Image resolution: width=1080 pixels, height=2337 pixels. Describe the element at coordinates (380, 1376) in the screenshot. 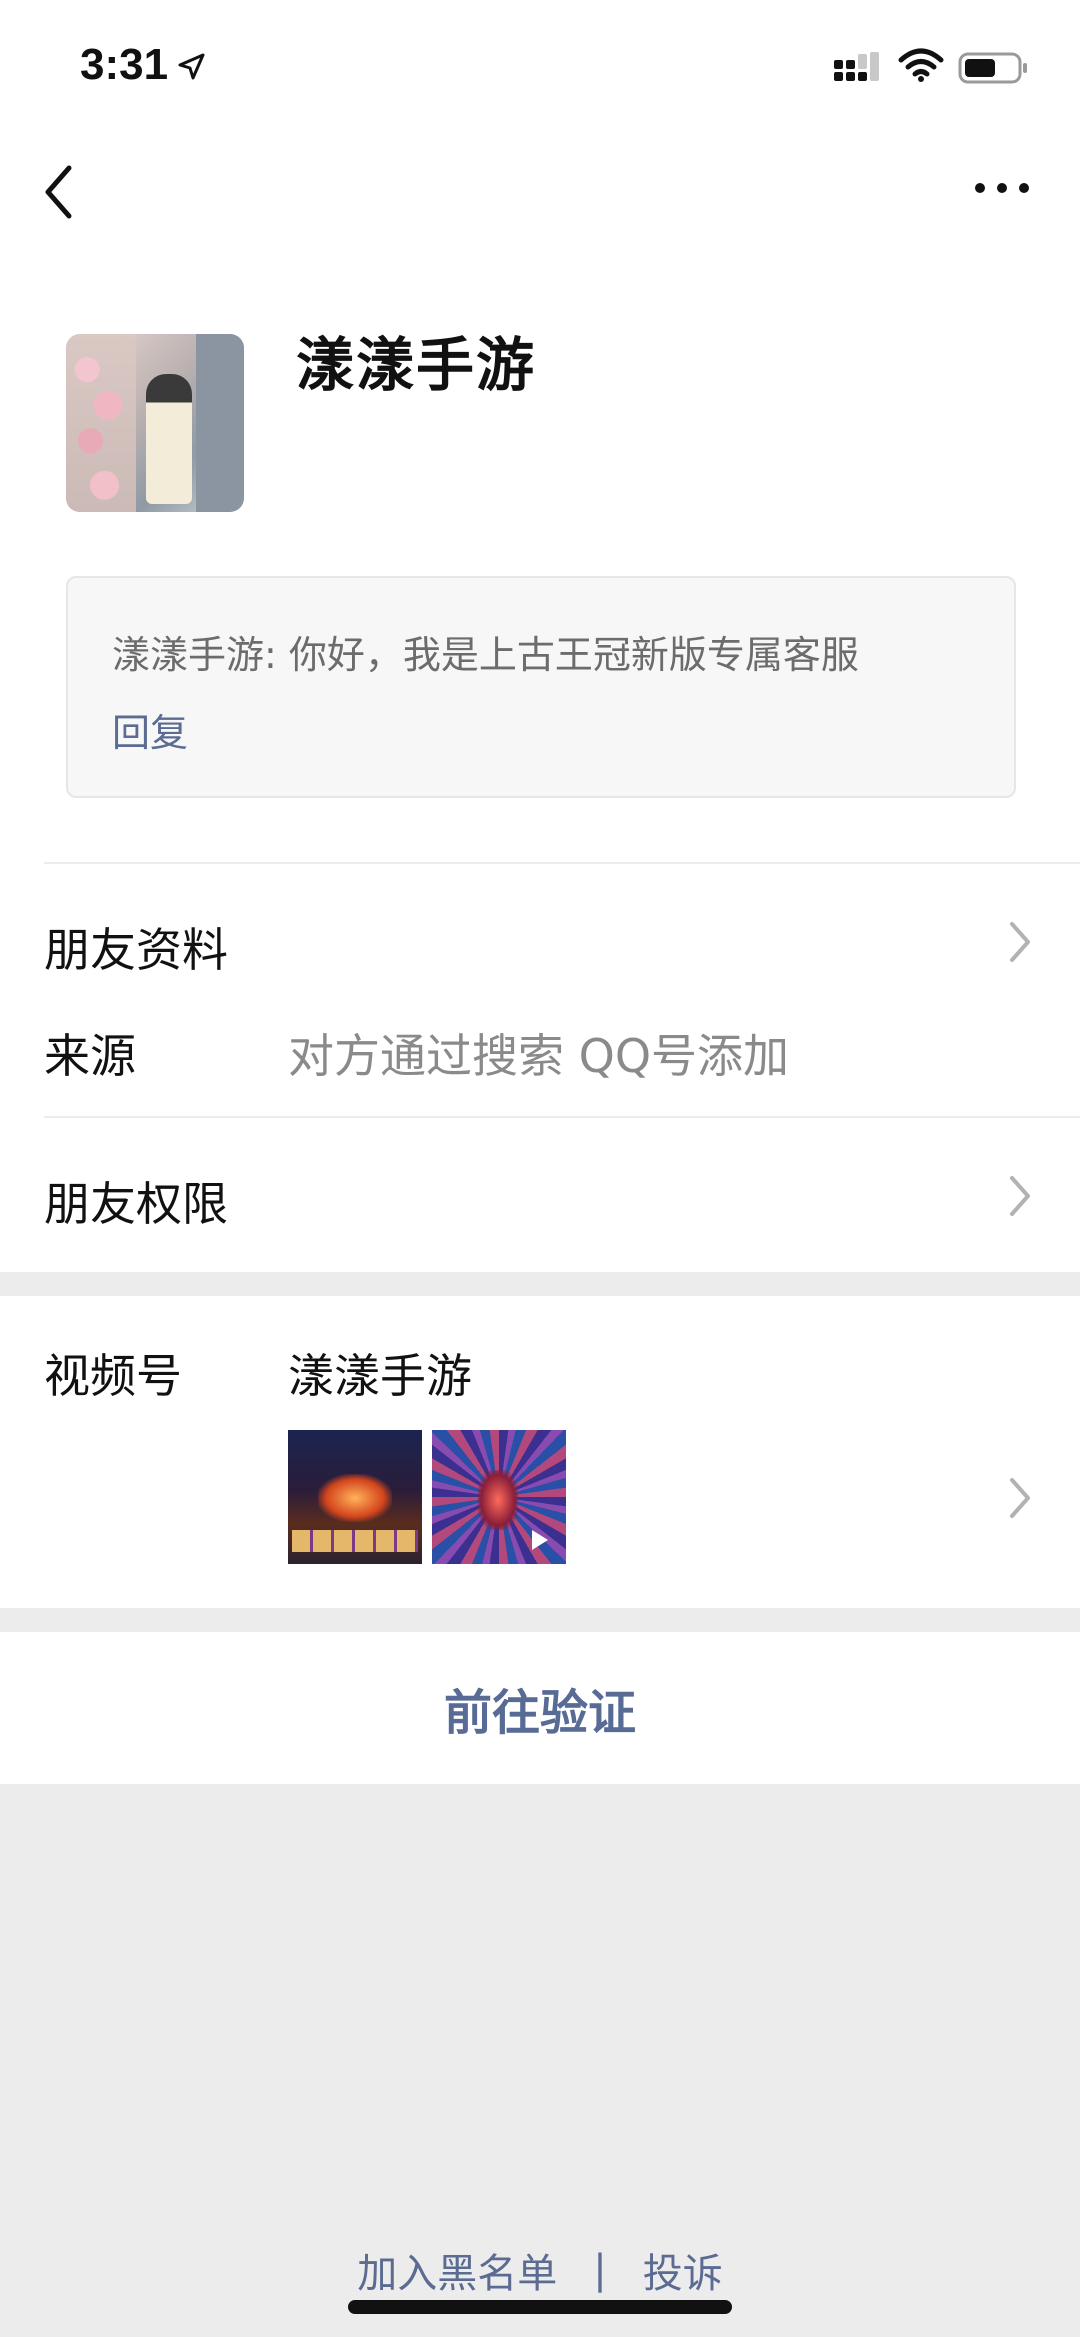

I see `channels-value: 漾漾手游` at that location.